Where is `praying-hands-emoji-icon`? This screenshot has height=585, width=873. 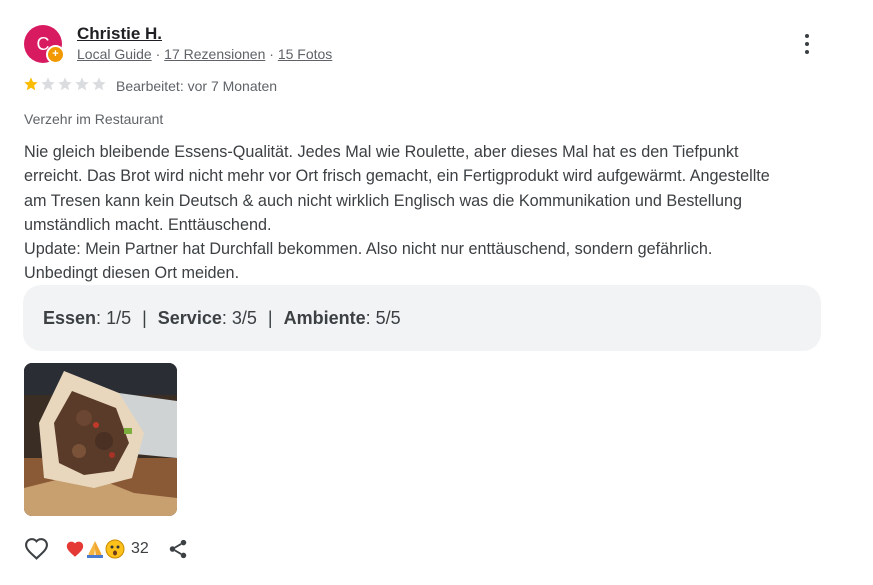
praying-hands-emoji-icon is located at coordinates (95, 549).